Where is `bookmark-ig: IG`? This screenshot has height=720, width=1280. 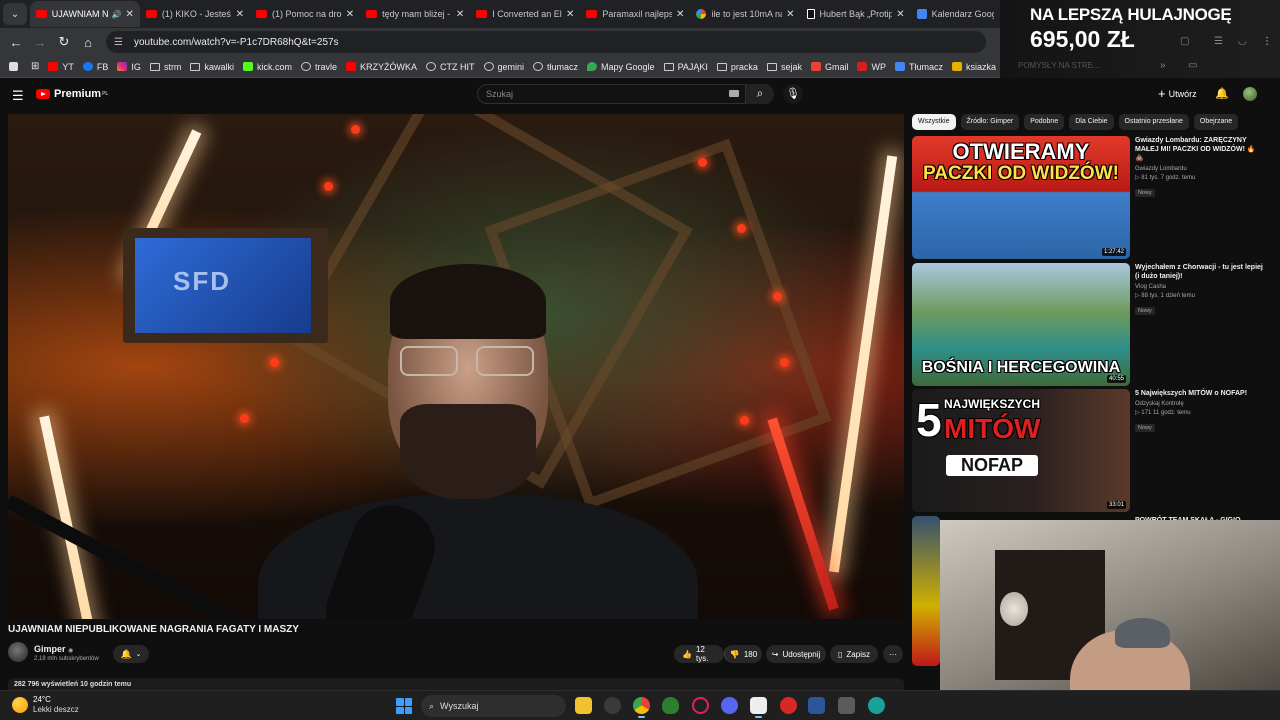 bookmark-ig: IG is located at coordinates (129, 67).